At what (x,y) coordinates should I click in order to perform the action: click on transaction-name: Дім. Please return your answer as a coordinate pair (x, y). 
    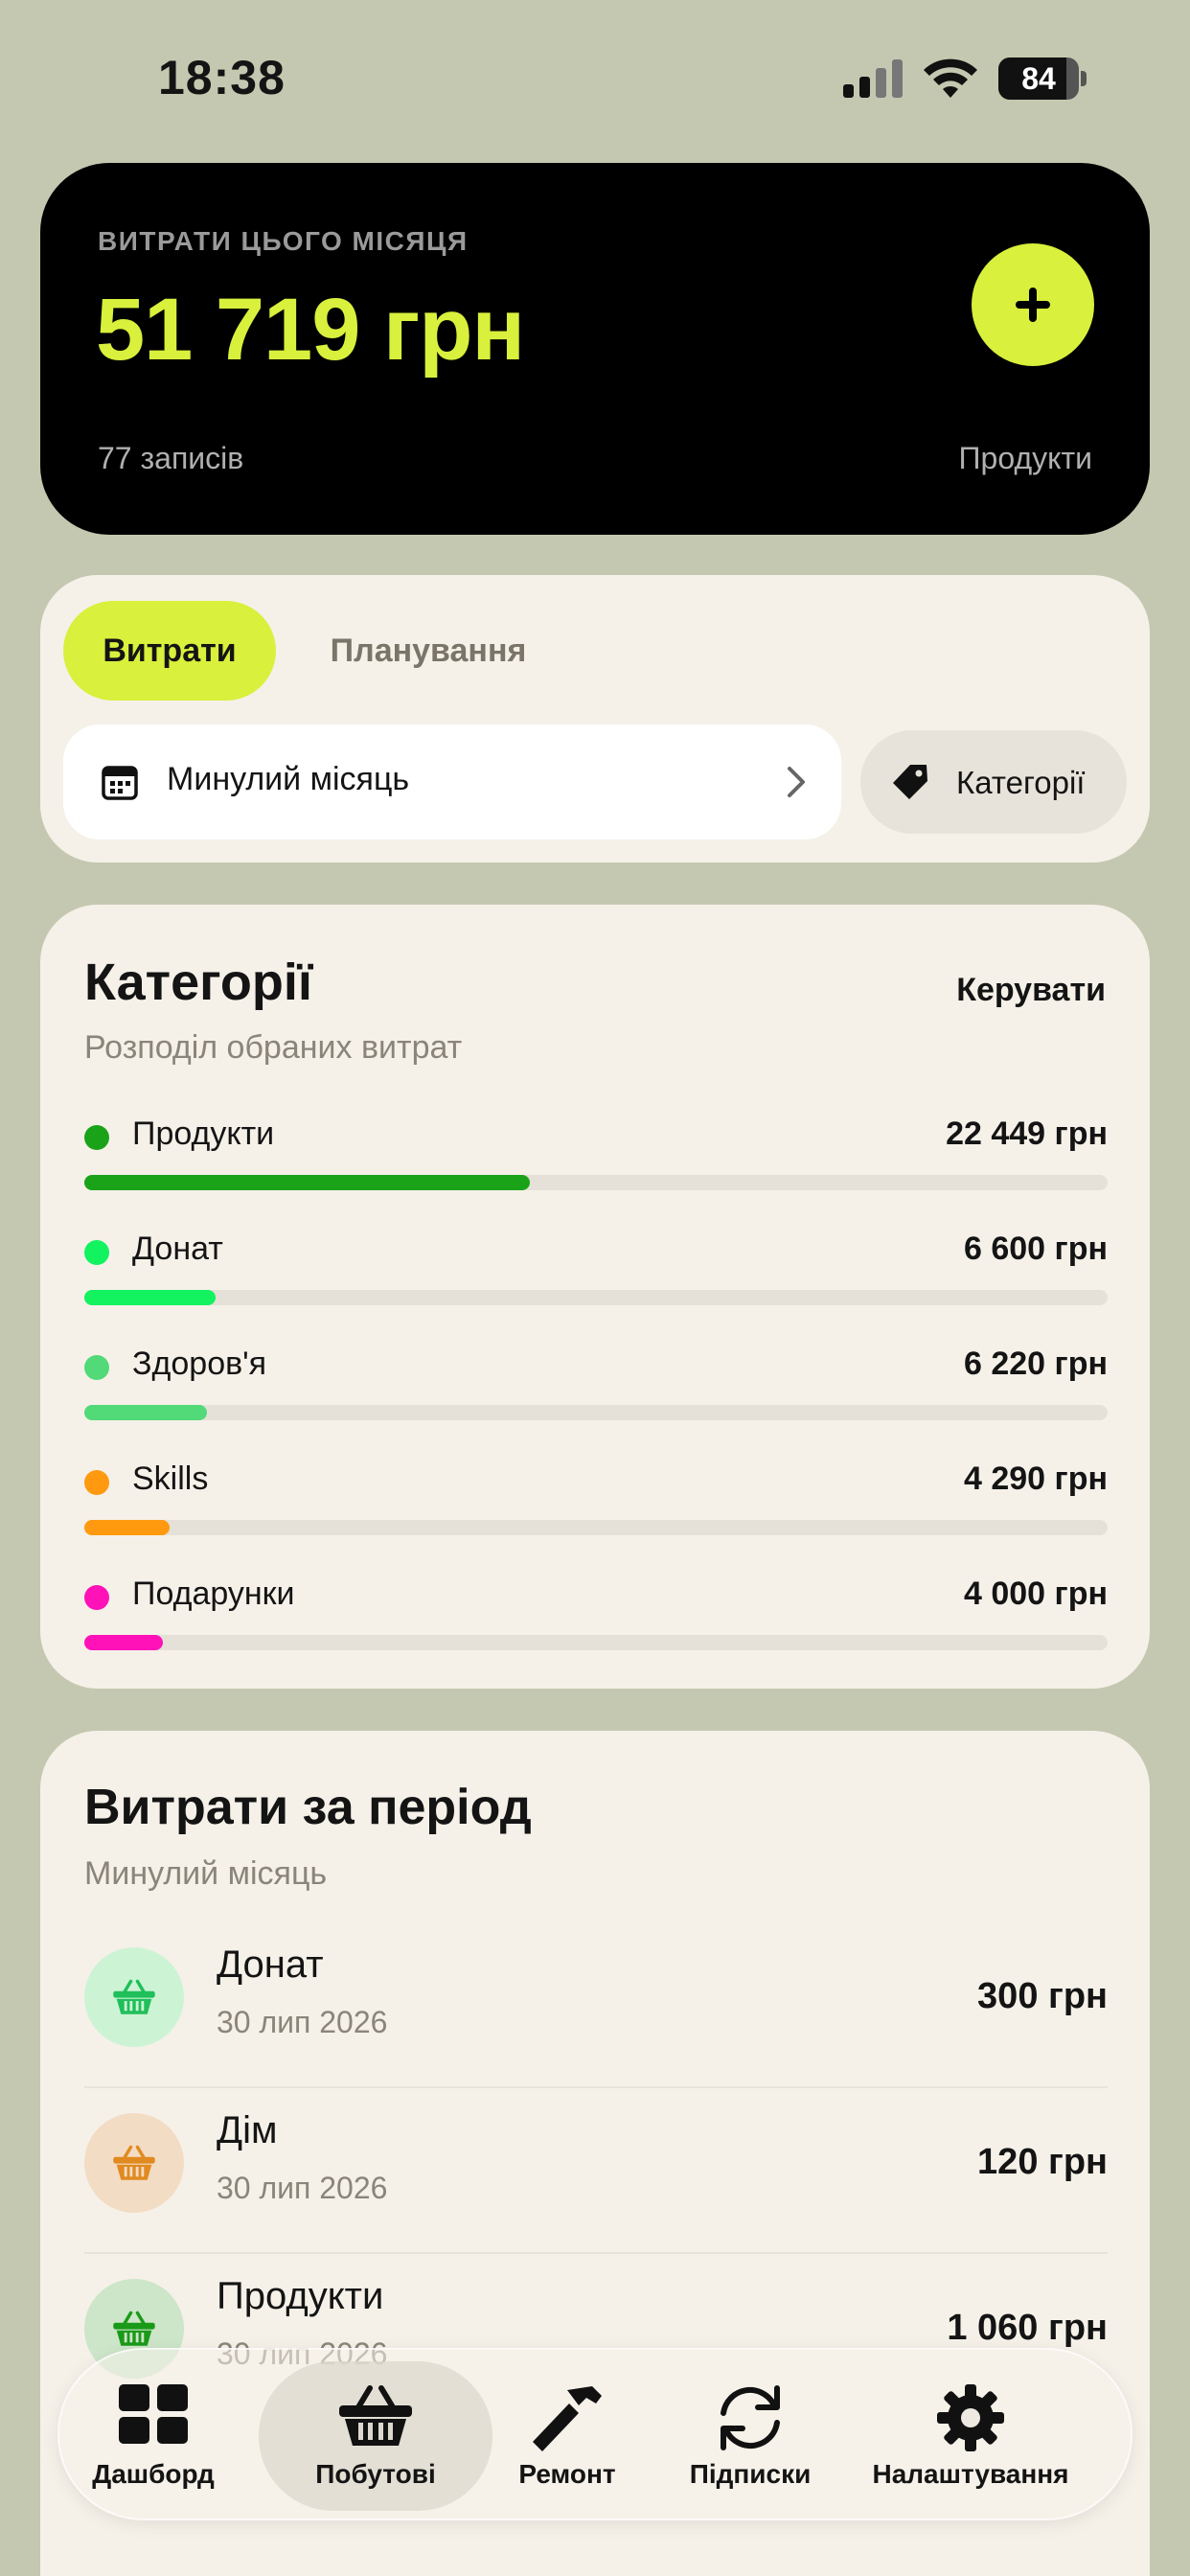
    Looking at the image, I should click on (248, 2130).